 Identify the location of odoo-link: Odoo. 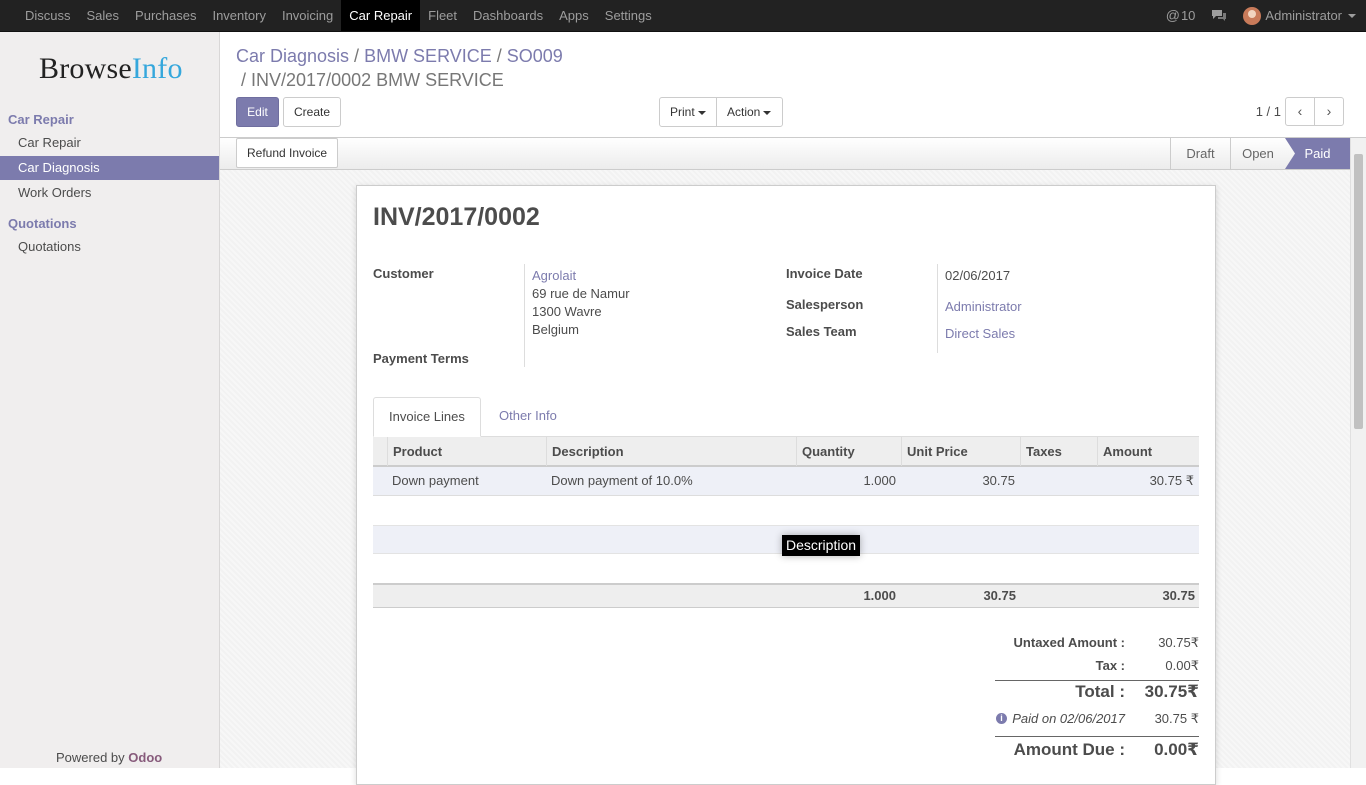
(145, 757).